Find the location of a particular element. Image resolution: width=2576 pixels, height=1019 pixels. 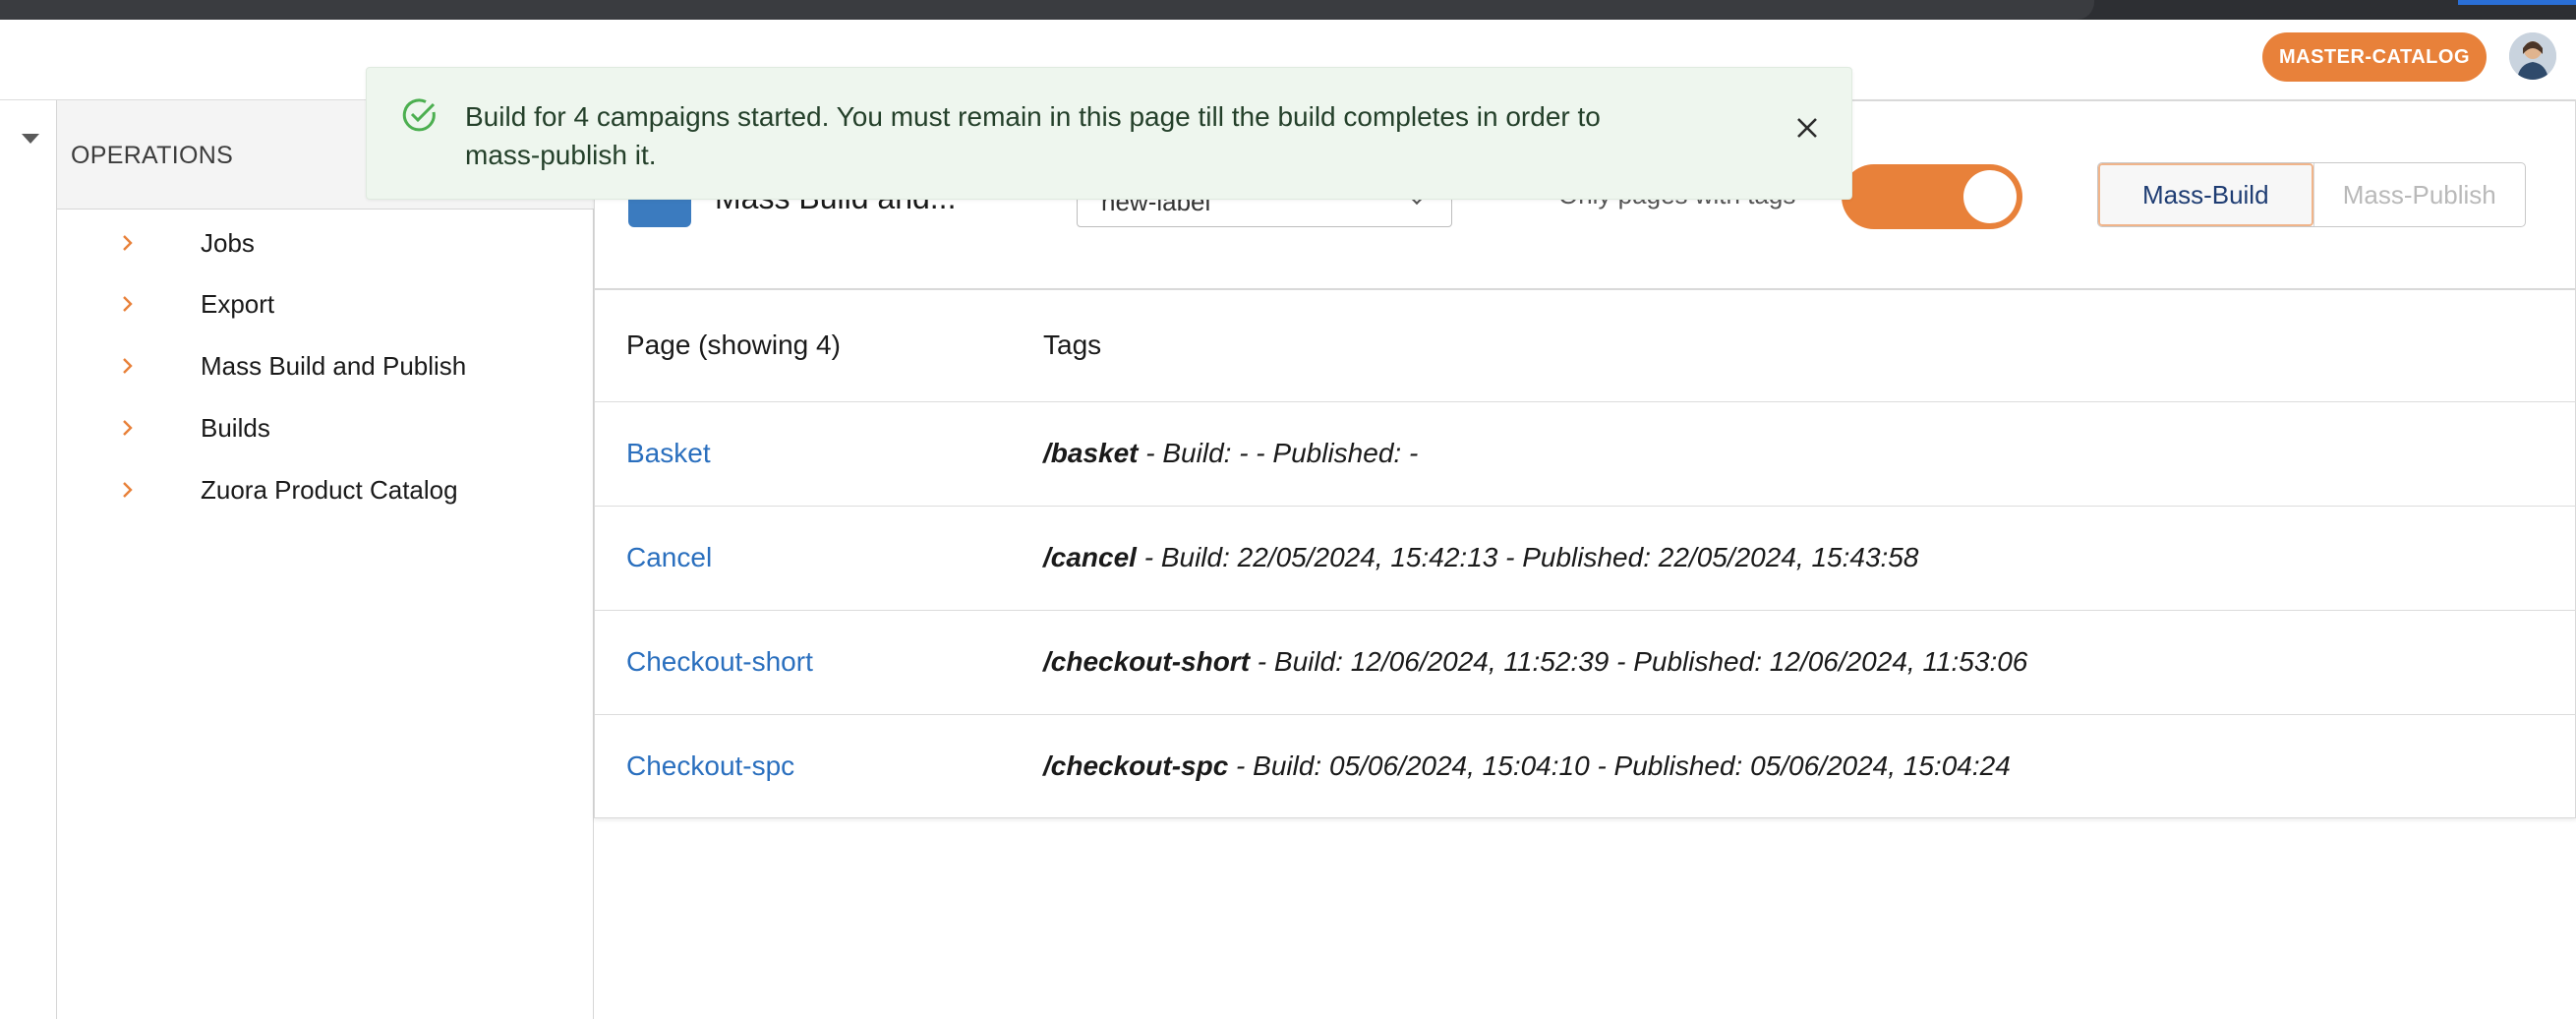

catalog-badge: MASTER-CATALOG is located at coordinates (2374, 57).